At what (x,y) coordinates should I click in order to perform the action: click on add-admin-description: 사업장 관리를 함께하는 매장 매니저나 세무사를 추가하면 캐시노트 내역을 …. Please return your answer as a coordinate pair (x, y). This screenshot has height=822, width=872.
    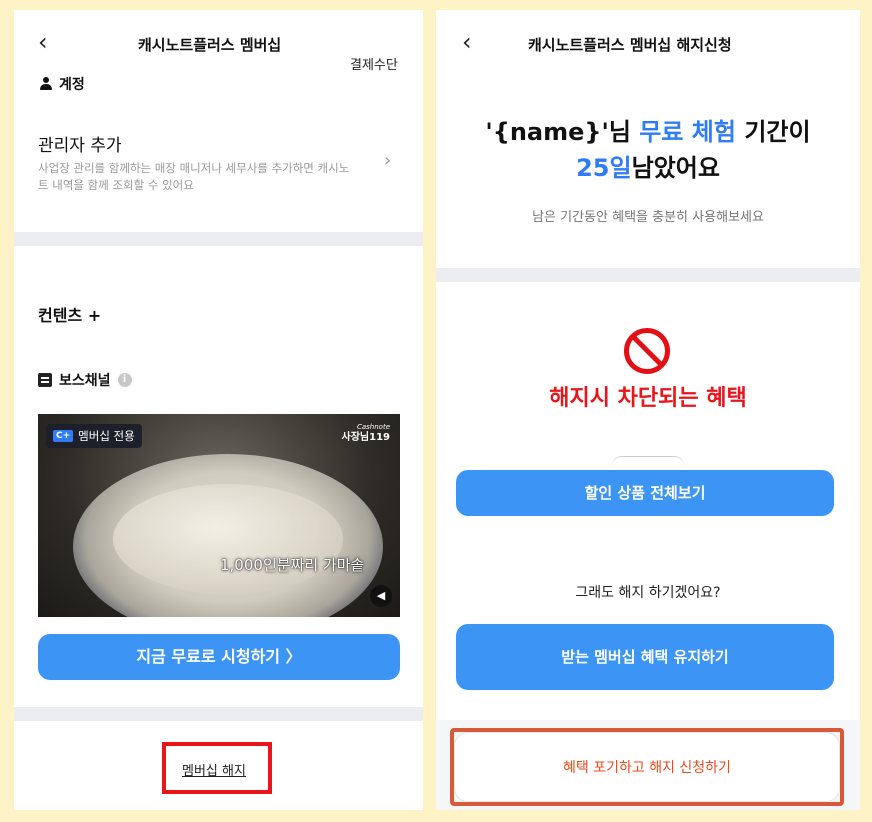
    Looking at the image, I should click on (194, 176).